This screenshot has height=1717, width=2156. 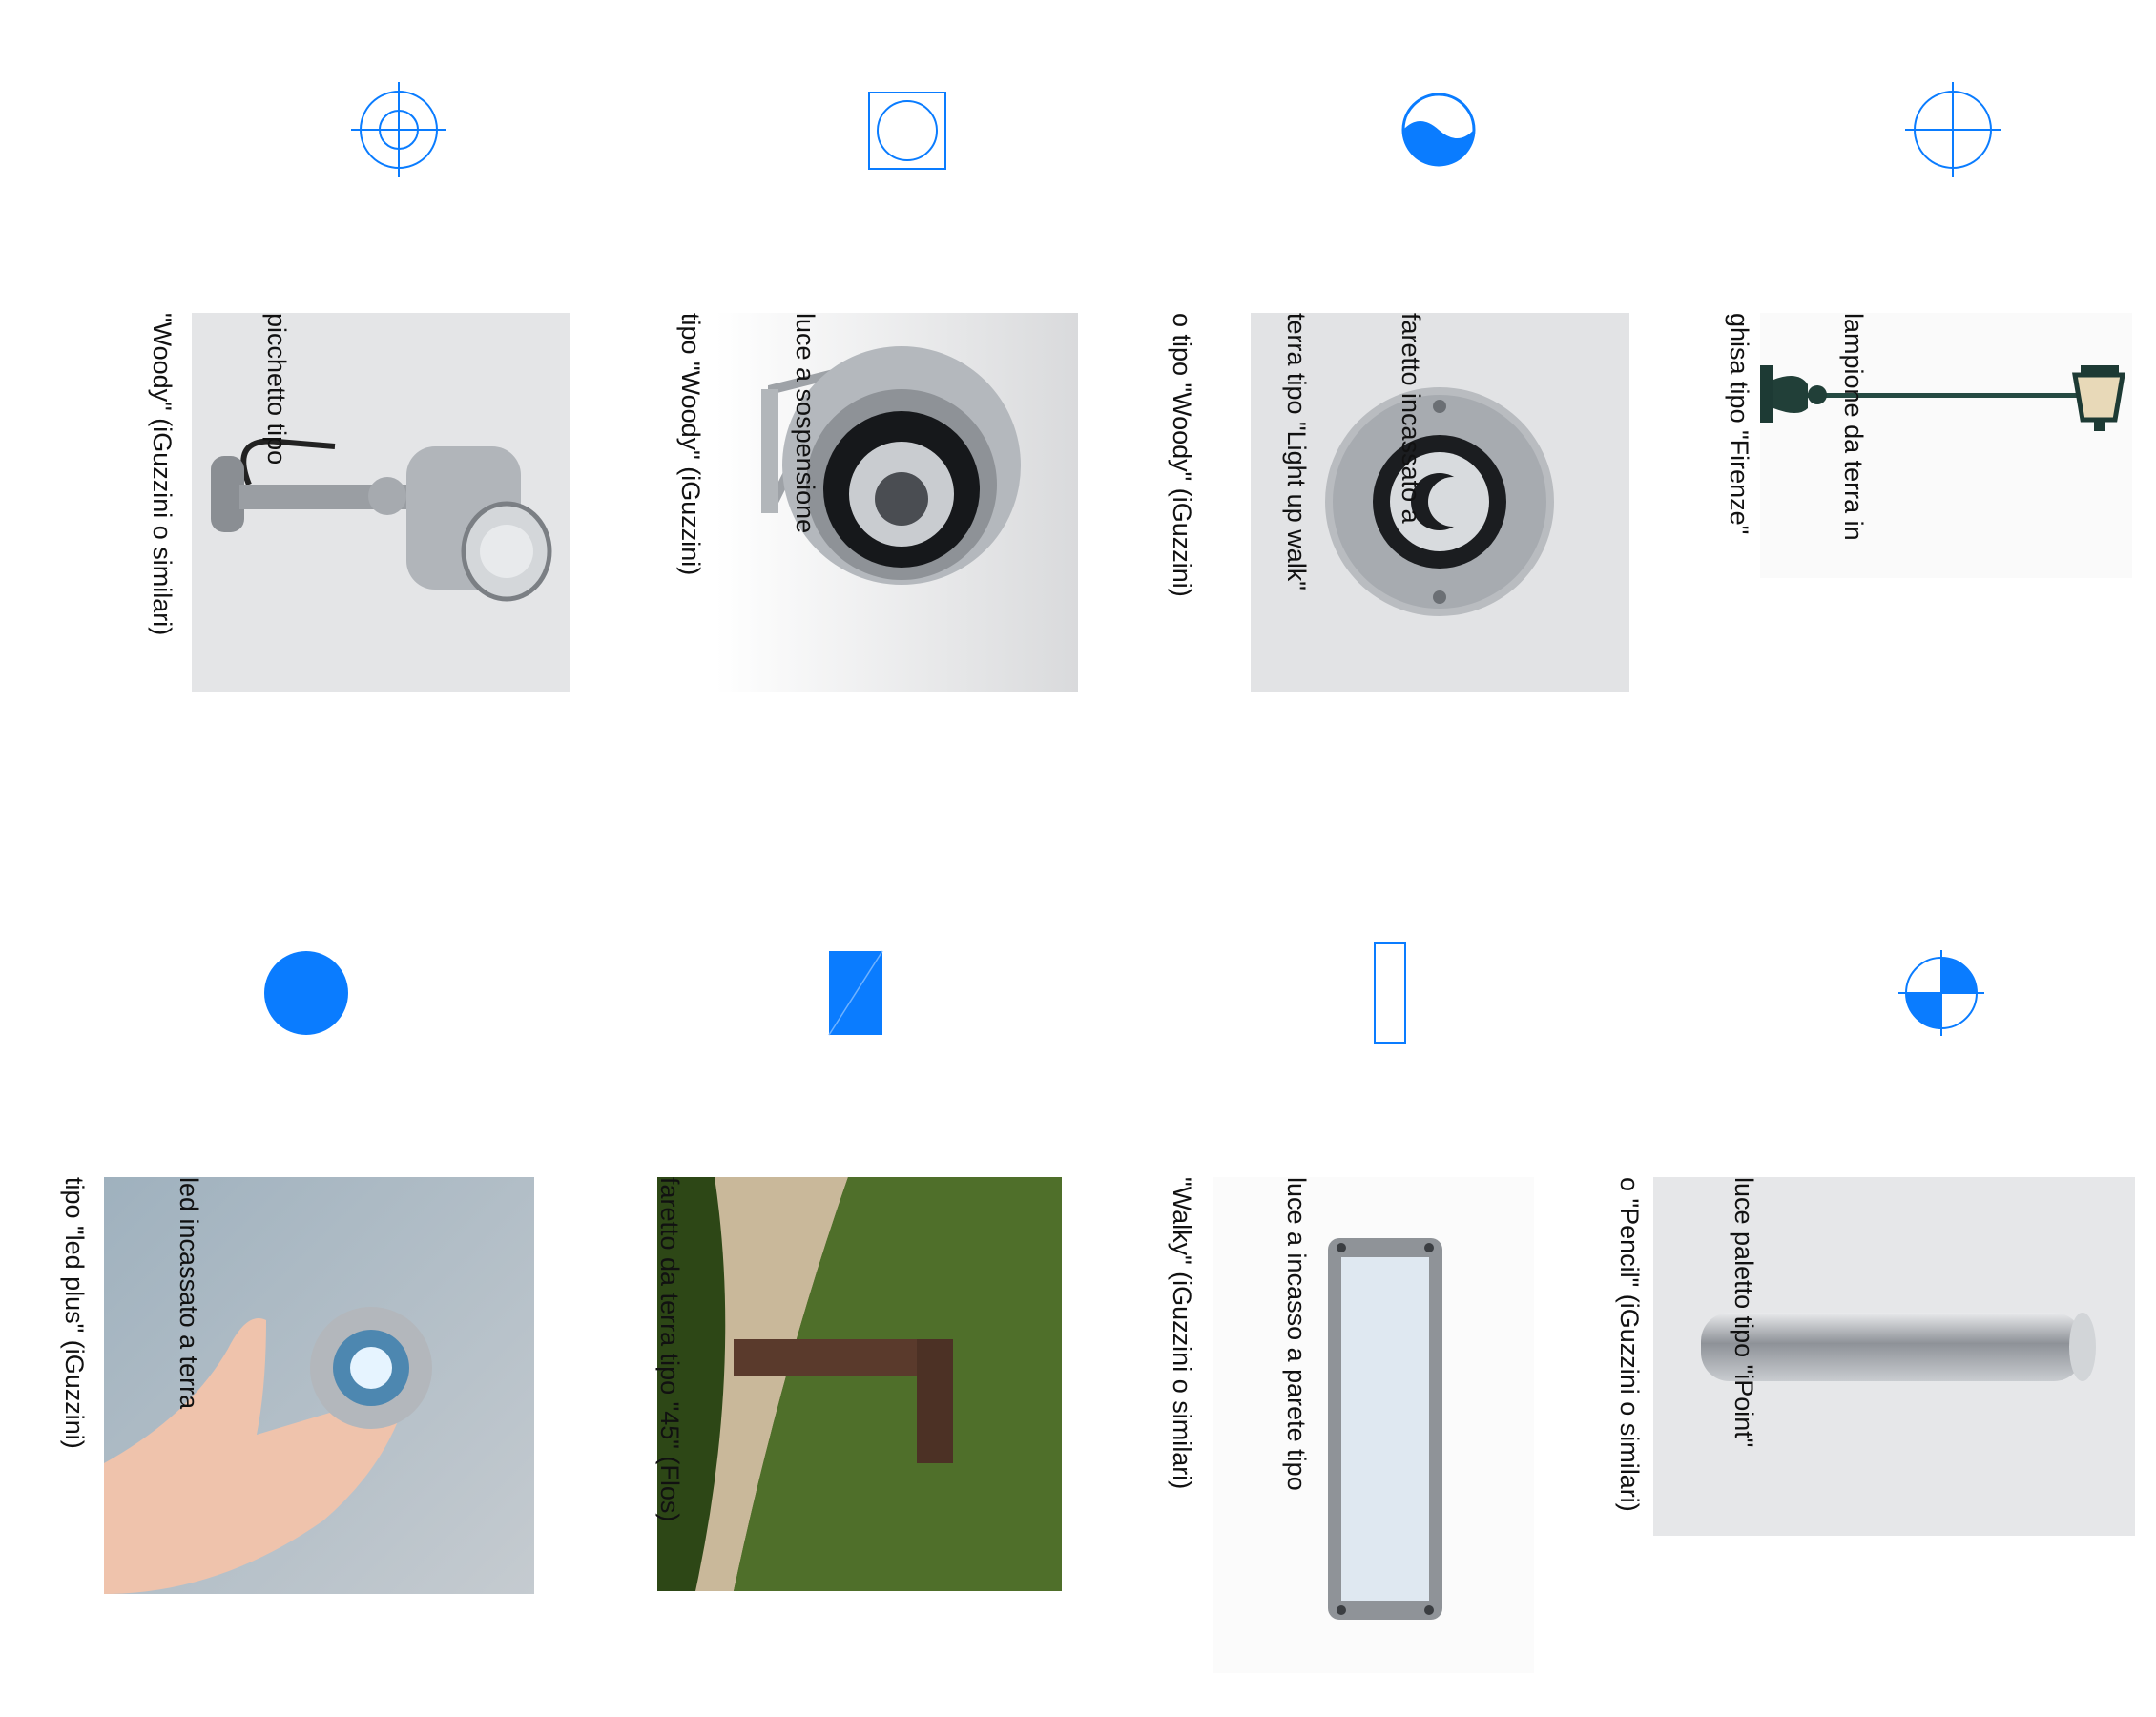 I want to click on caption-line: ghisa tipo "Firenze", so click(x=1739, y=424).